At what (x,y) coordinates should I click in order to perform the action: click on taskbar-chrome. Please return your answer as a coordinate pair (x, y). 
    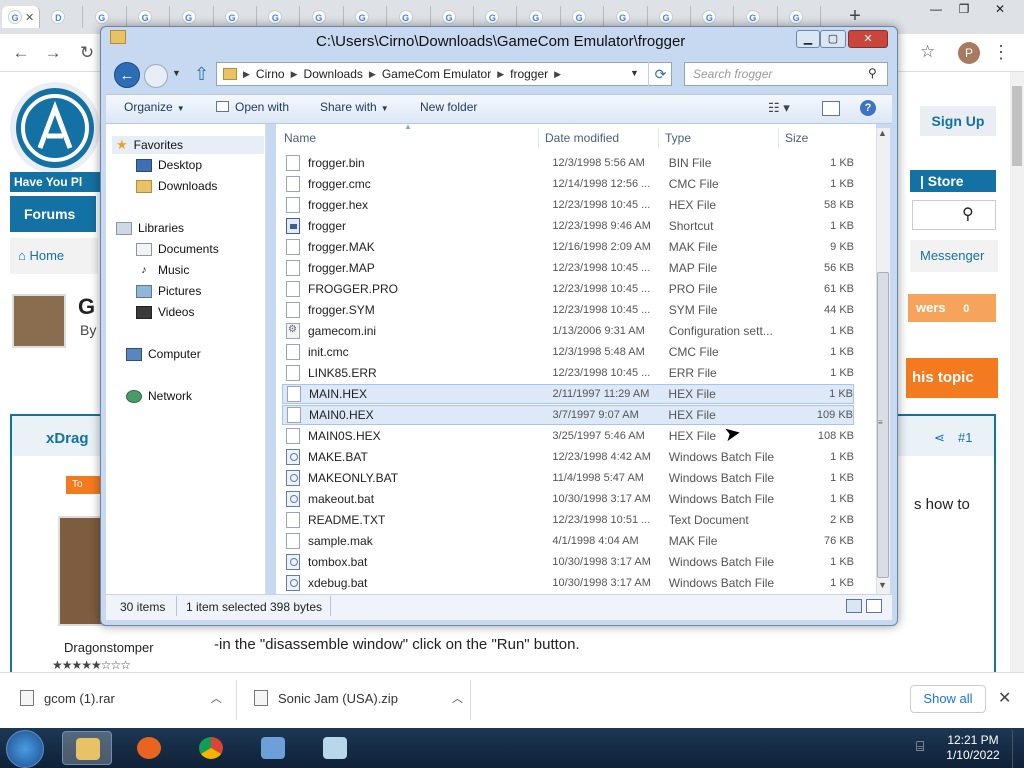
    Looking at the image, I should click on (211, 748).